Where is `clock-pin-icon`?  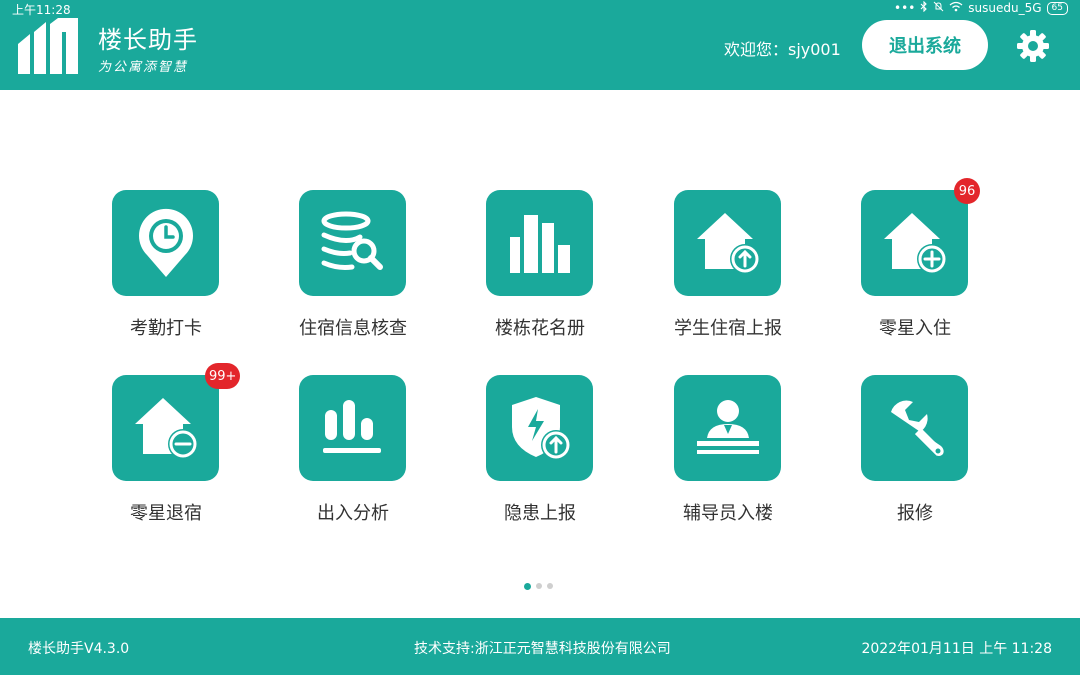
clock-pin-icon is located at coordinates (165, 242).